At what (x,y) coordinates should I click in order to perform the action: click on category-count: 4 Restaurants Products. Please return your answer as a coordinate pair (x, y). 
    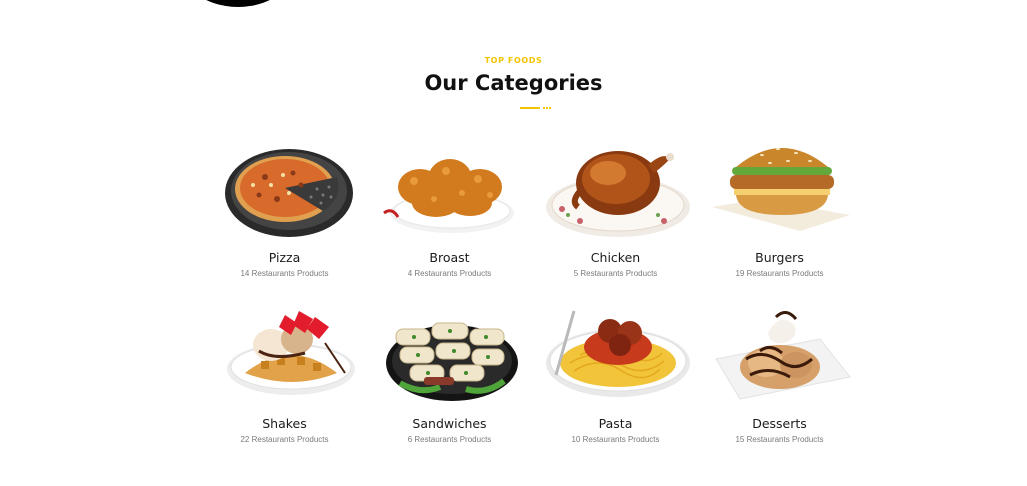
    Looking at the image, I should click on (449, 273).